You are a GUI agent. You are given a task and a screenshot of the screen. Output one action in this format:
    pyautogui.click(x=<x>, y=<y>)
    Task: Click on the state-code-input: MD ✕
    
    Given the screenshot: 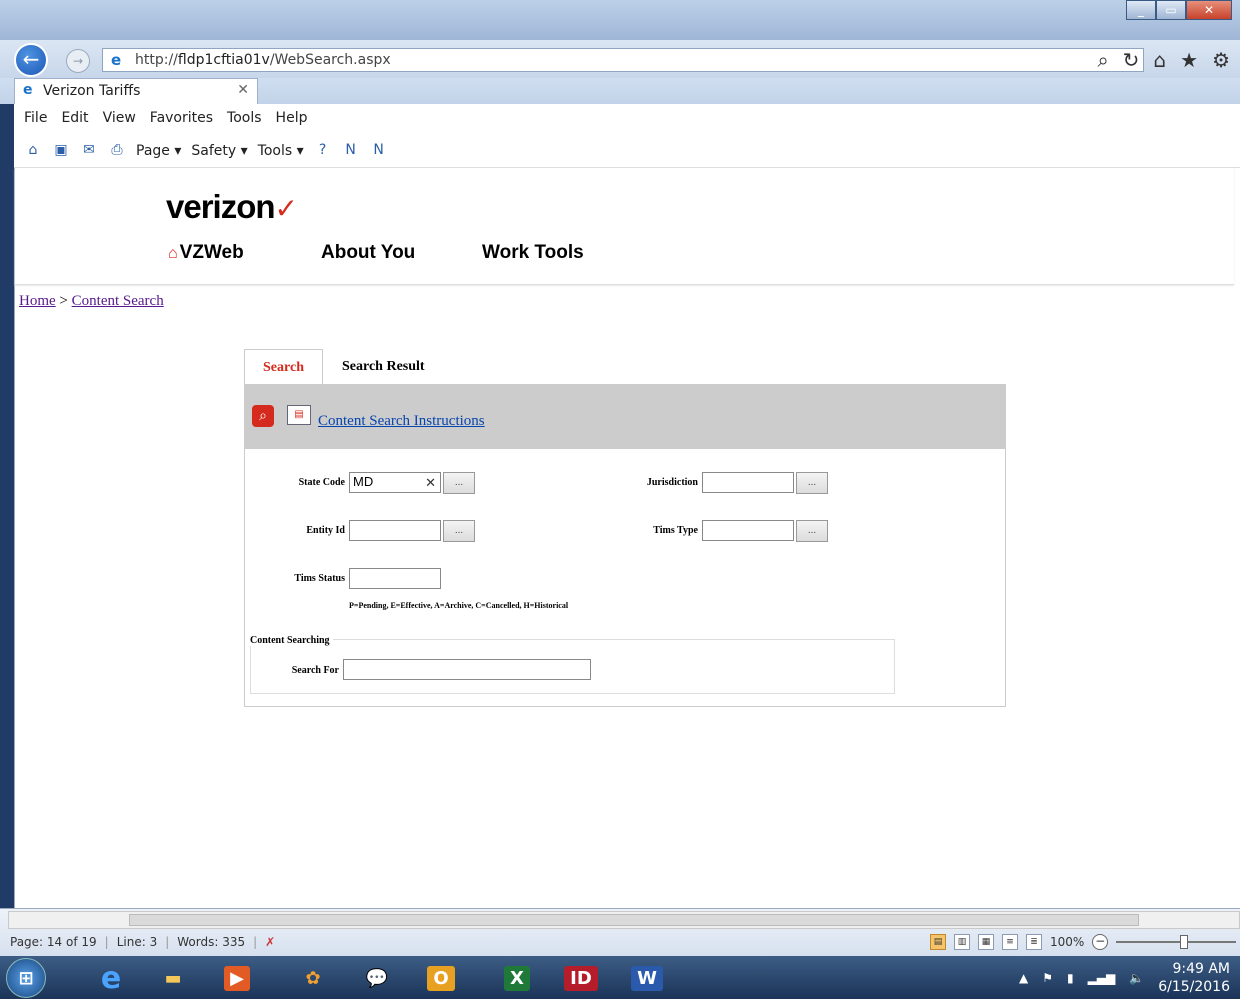 What is the action you would take?
    pyautogui.click(x=395, y=482)
    